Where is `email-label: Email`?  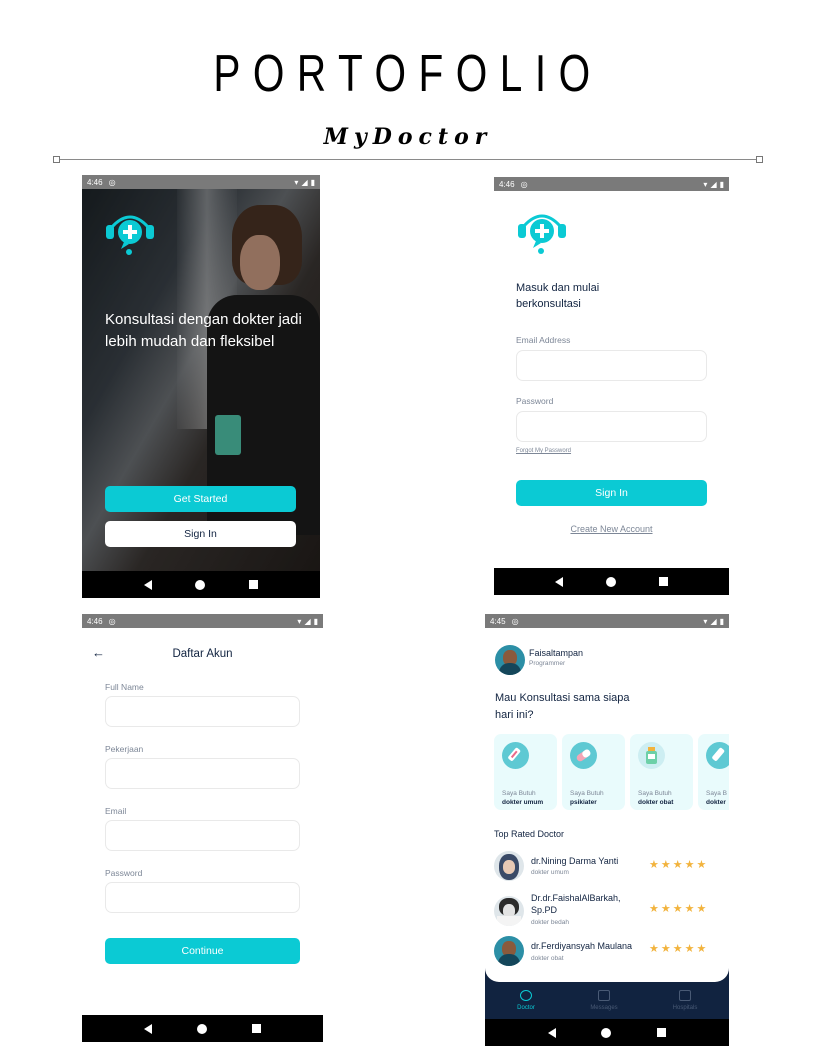
email-label: Email is located at coordinates (116, 811).